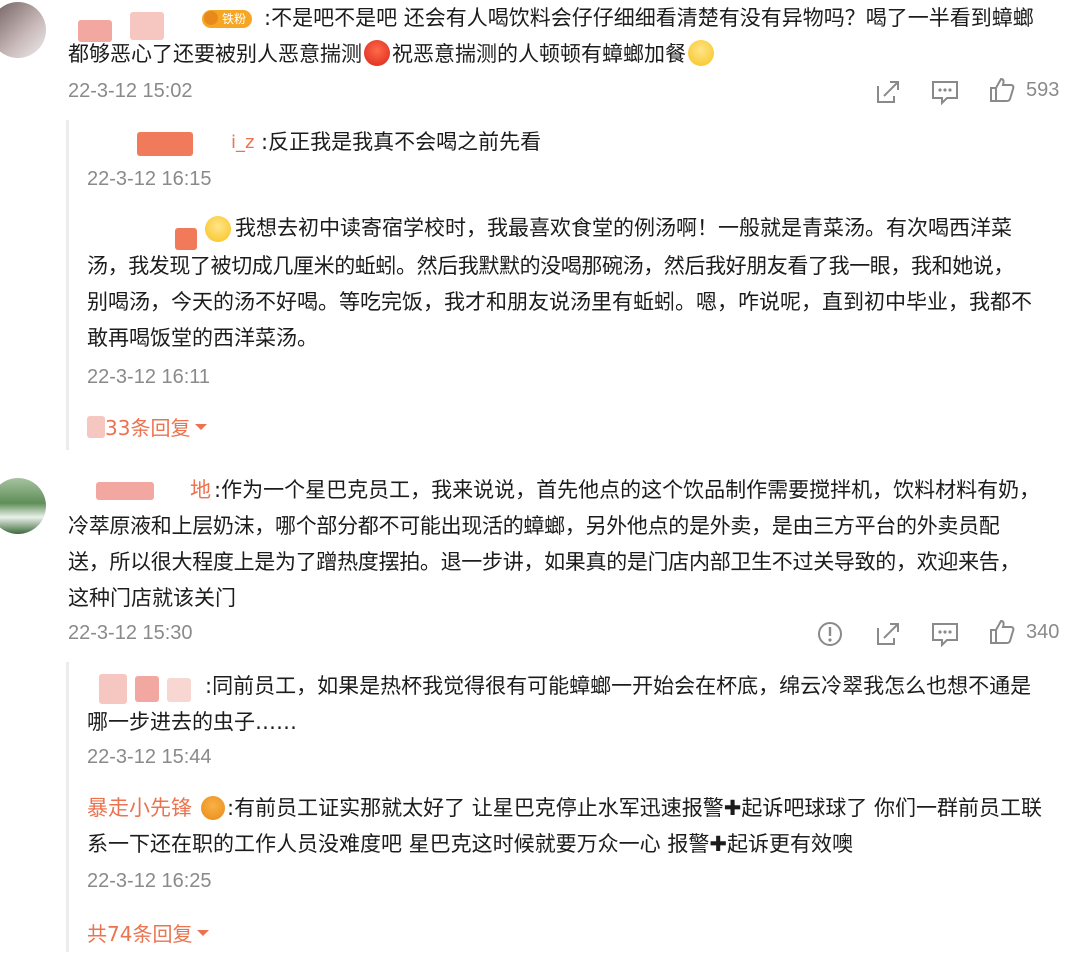 This screenshot has width=1080, height=976. What do you see at coordinates (242, 142) in the screenshot?
I see `reply-username: i_z` at bounding box center [242, 142].